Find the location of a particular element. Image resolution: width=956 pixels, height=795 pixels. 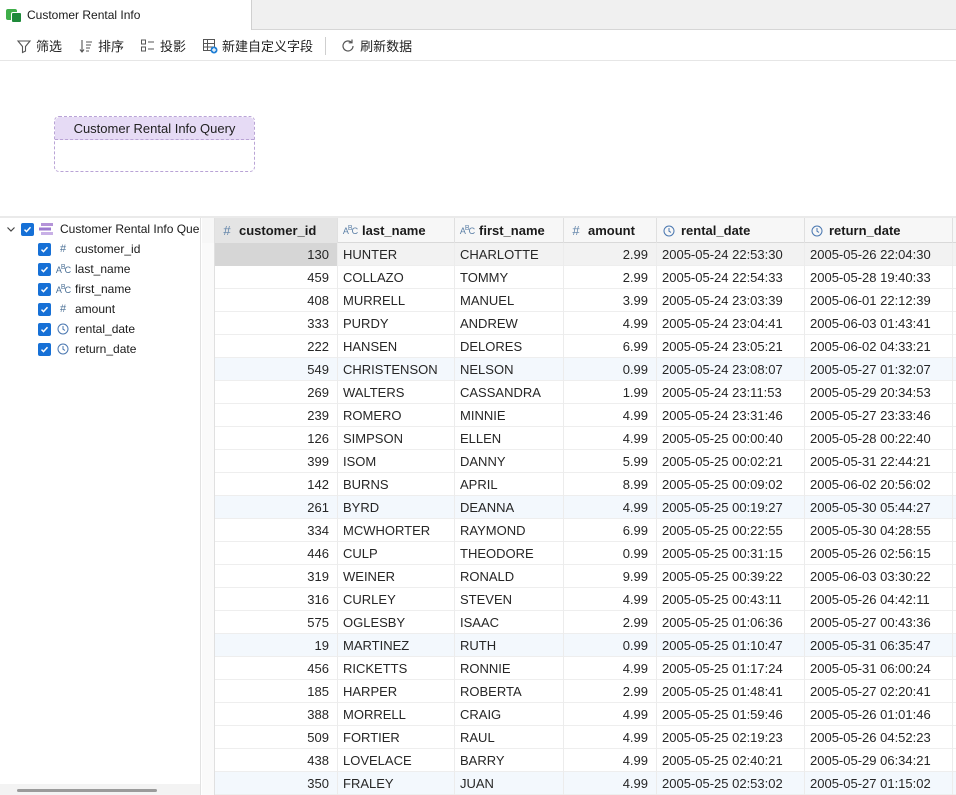

cell-rental-date: 2005-05-24 22:53:30 is located at coordinates (731, 254).